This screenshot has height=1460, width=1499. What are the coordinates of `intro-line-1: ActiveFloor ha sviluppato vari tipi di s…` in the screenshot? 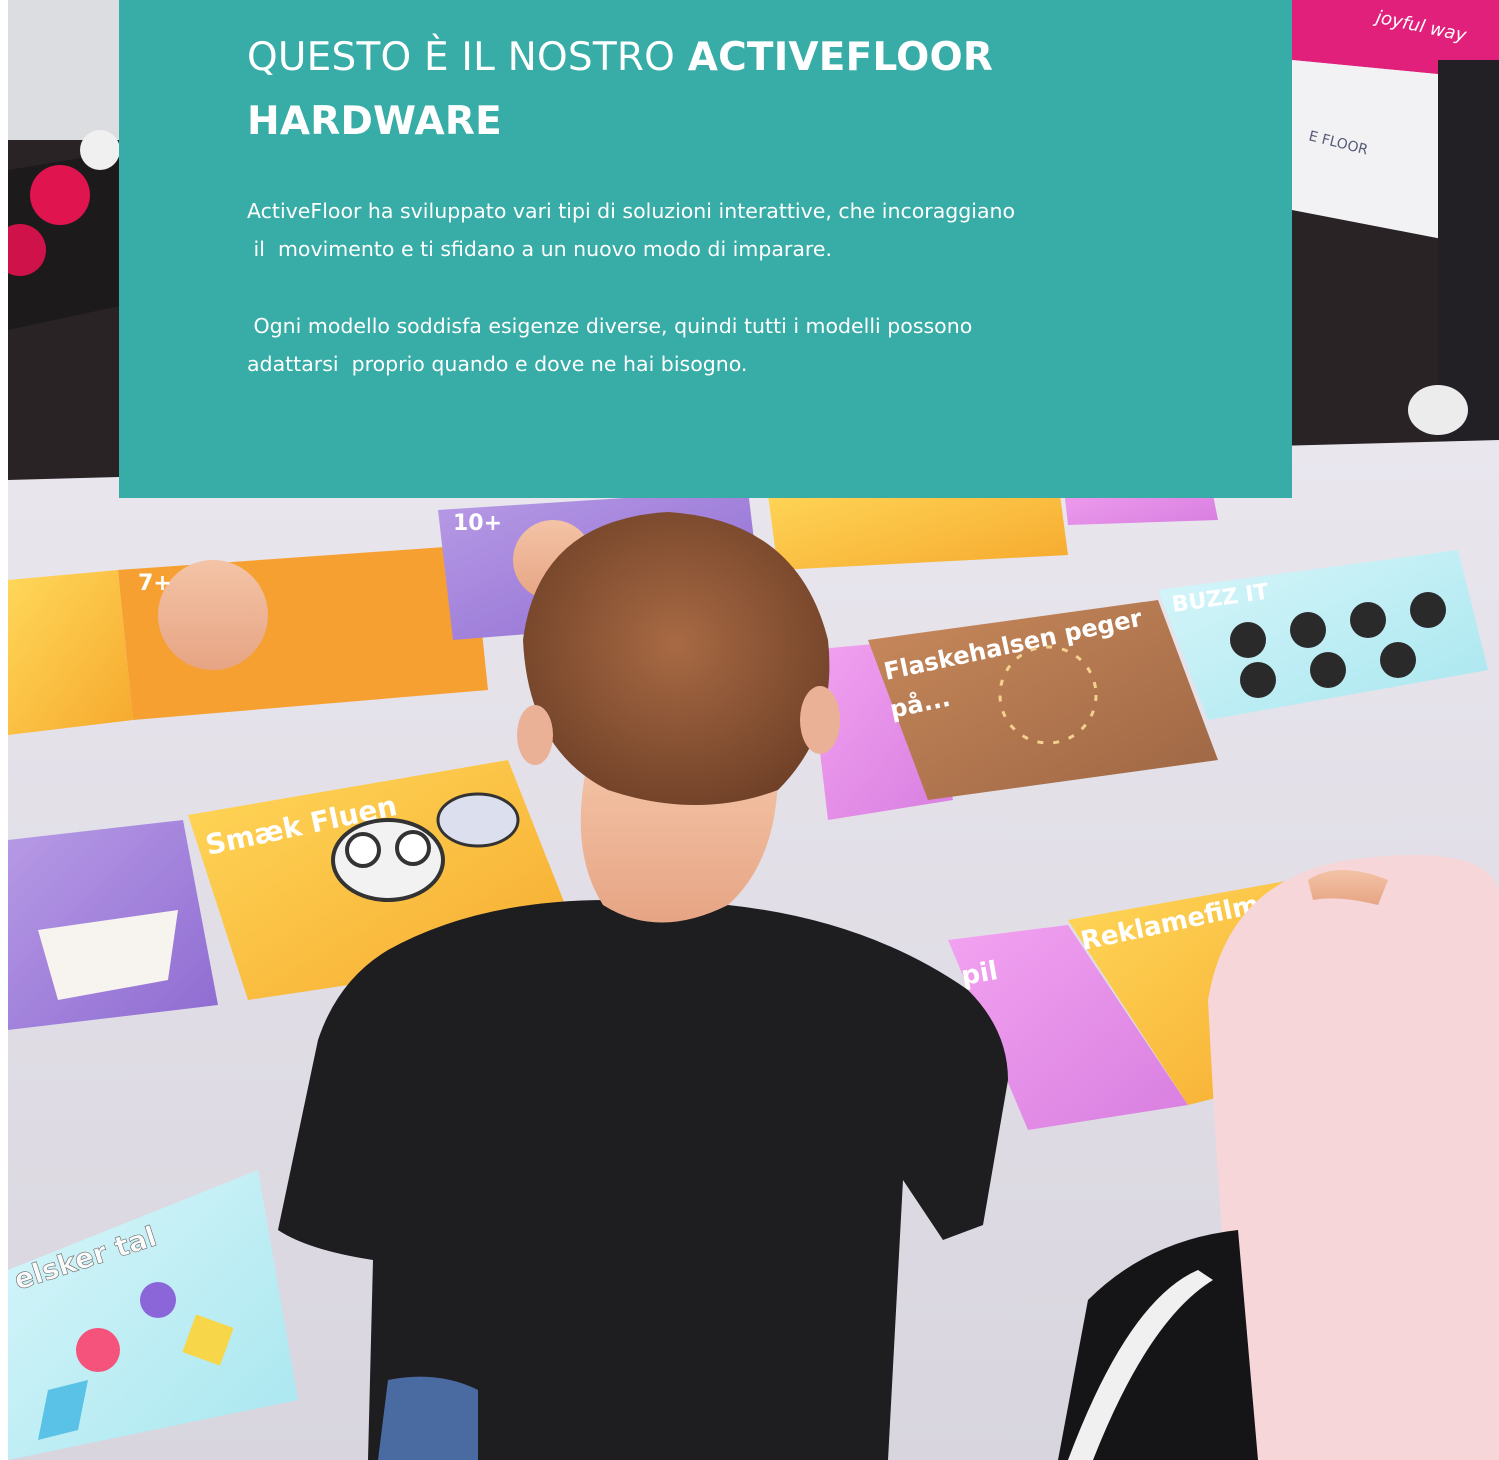 It's located at (631, 211).